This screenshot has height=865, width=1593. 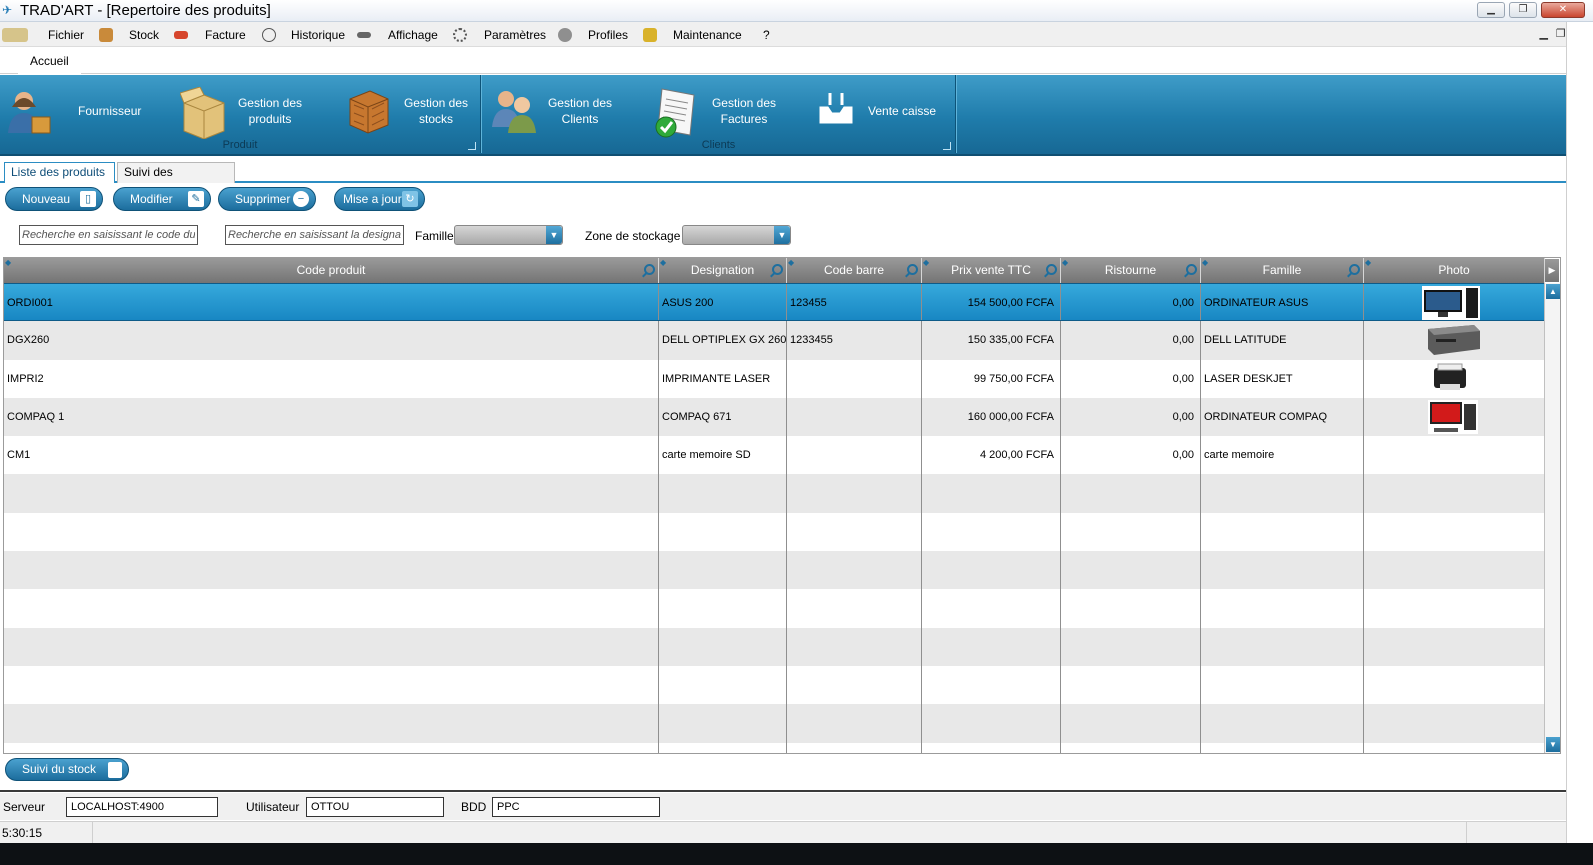 I want to click on new-label: Nouveau, so click(x=46, y=199).